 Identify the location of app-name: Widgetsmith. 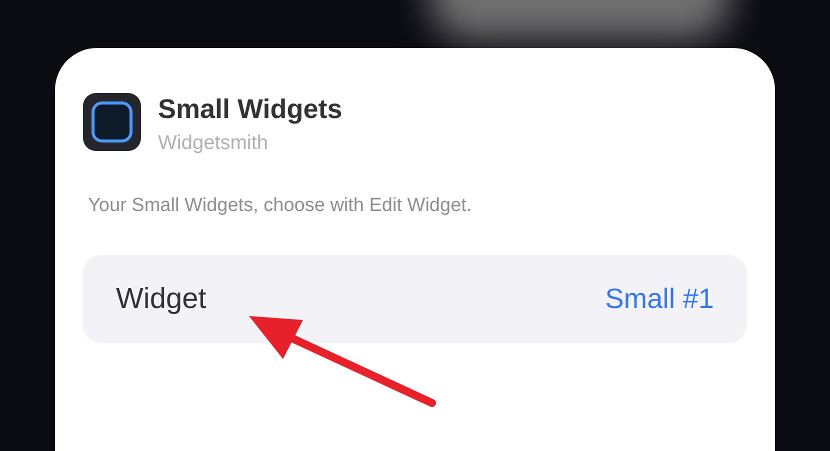
(214, 143).